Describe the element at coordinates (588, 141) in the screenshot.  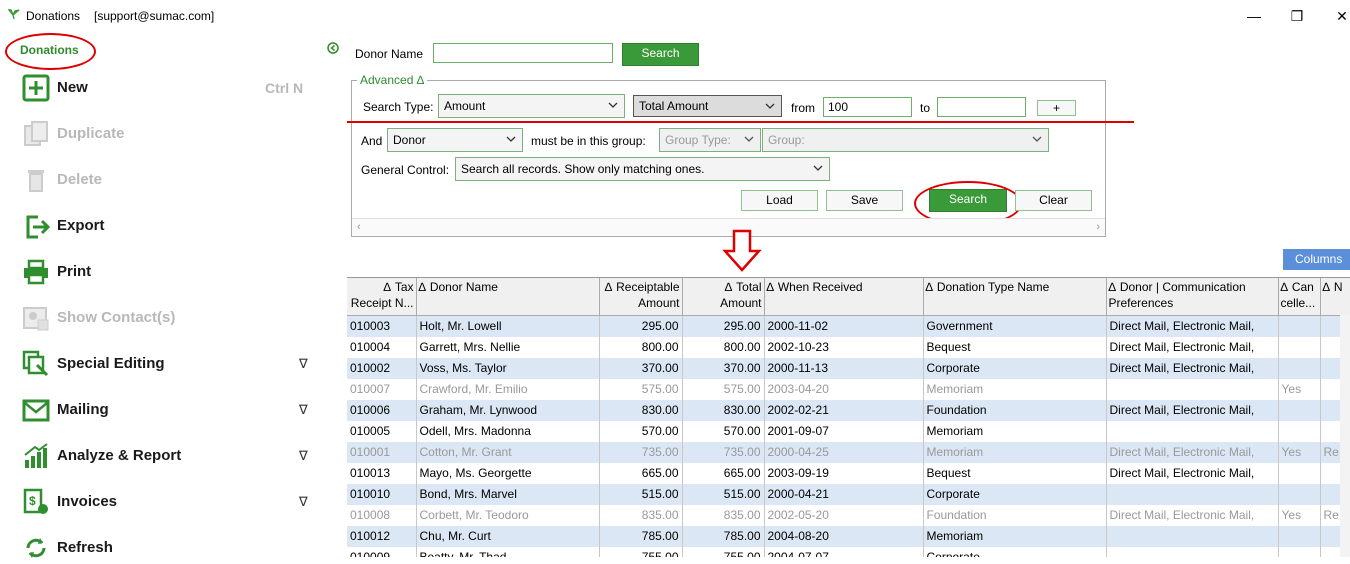
I see `group-membership-label: must be in this group:` at that location.